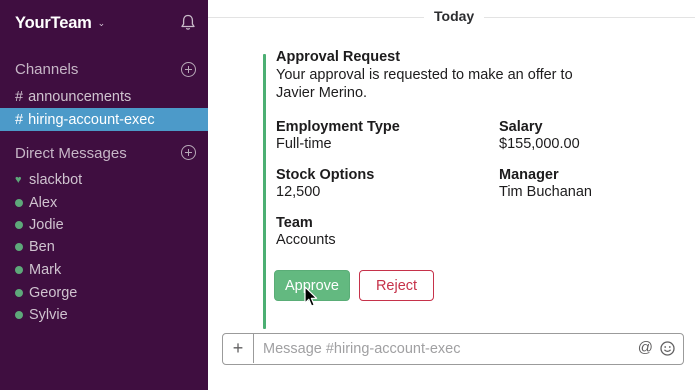  Describe the element at coordinates (42, 247) in the screenshot. I see `dm-label: Ben` at that location.